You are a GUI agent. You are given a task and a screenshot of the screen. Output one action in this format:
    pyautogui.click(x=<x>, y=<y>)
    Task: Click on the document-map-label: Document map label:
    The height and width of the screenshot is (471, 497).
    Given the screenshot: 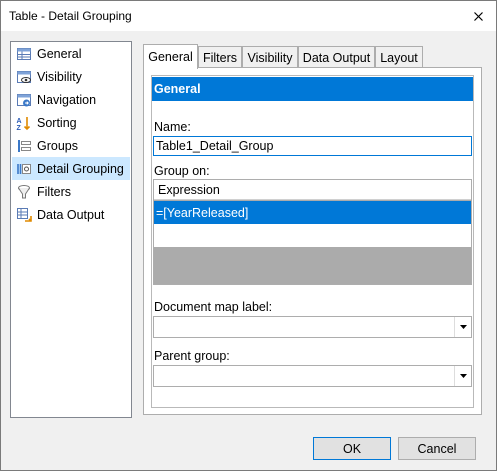 What is the action you would take?
    pyautogui.click(x=213, y=307)
    